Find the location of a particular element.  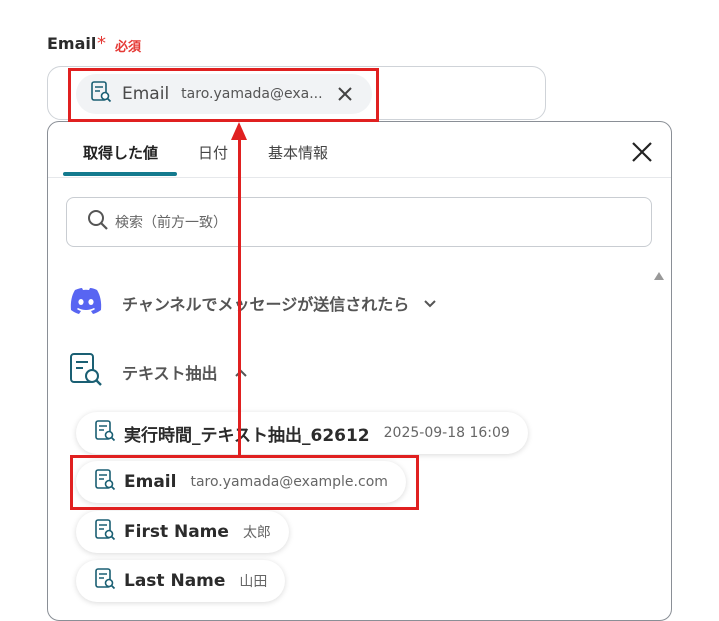

section-title: テキスト抽出 is located at coordinates (170, 373).